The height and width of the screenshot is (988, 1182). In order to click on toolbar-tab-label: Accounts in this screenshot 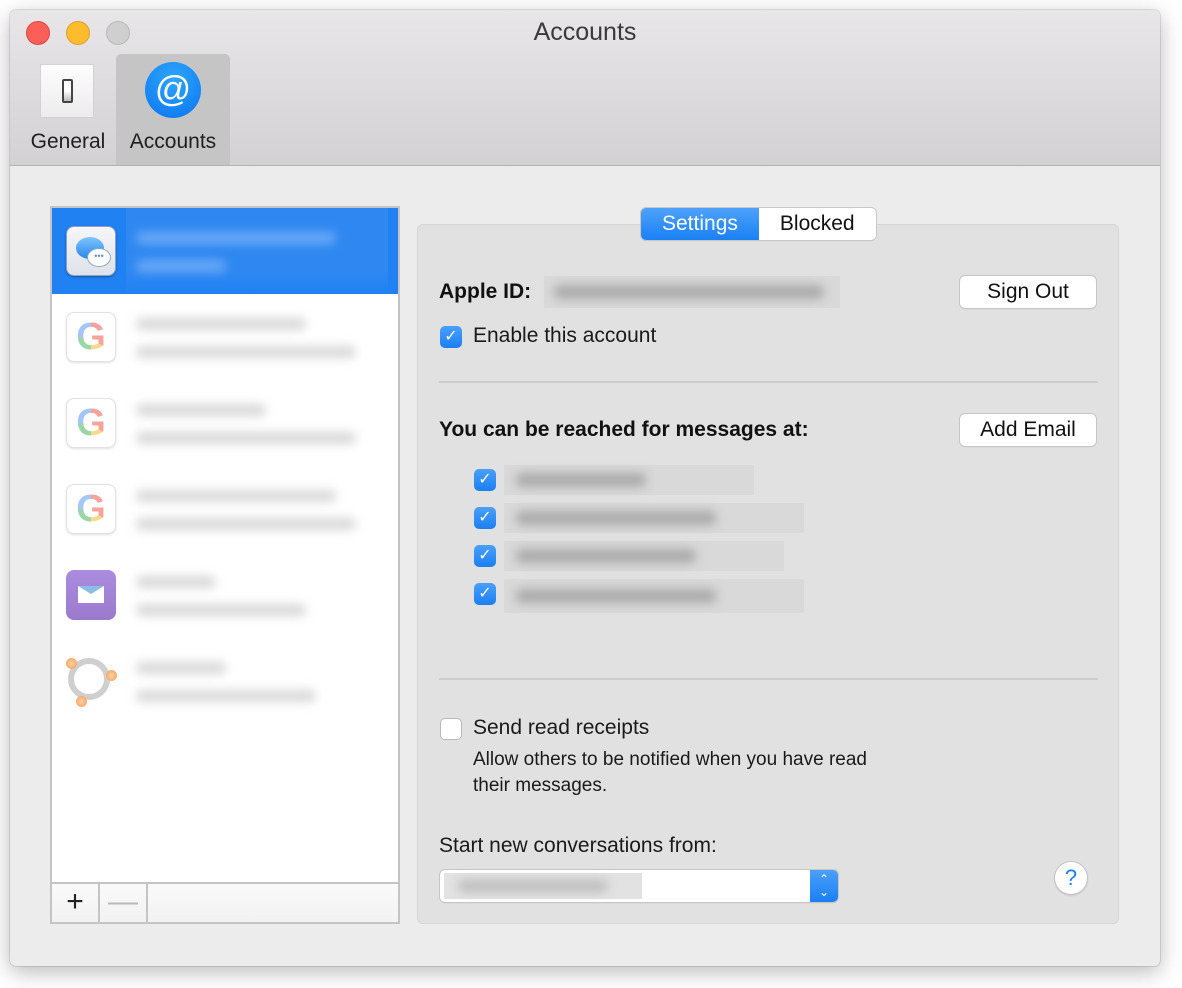, I will do `click(173, 141)`.